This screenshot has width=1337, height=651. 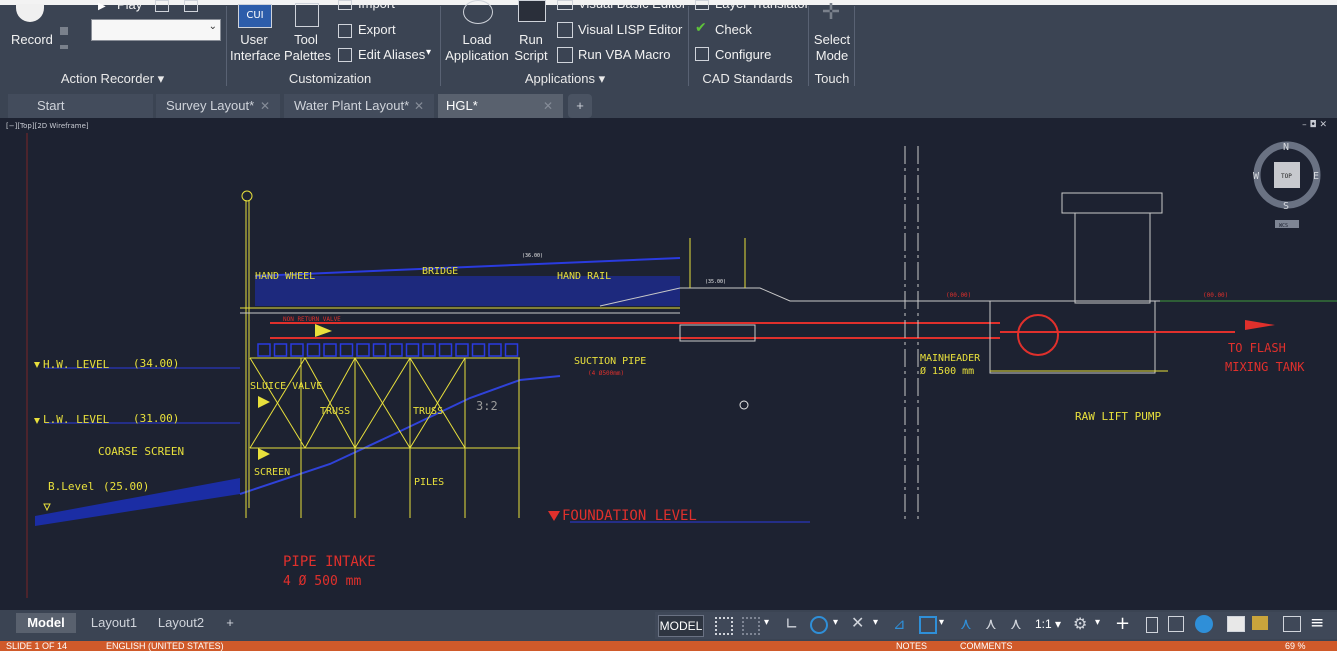 What do you see at coordinates (1204, 624) in the screenshot?
I see `hardware-accel-icon` at bounding box center [1204, 624].